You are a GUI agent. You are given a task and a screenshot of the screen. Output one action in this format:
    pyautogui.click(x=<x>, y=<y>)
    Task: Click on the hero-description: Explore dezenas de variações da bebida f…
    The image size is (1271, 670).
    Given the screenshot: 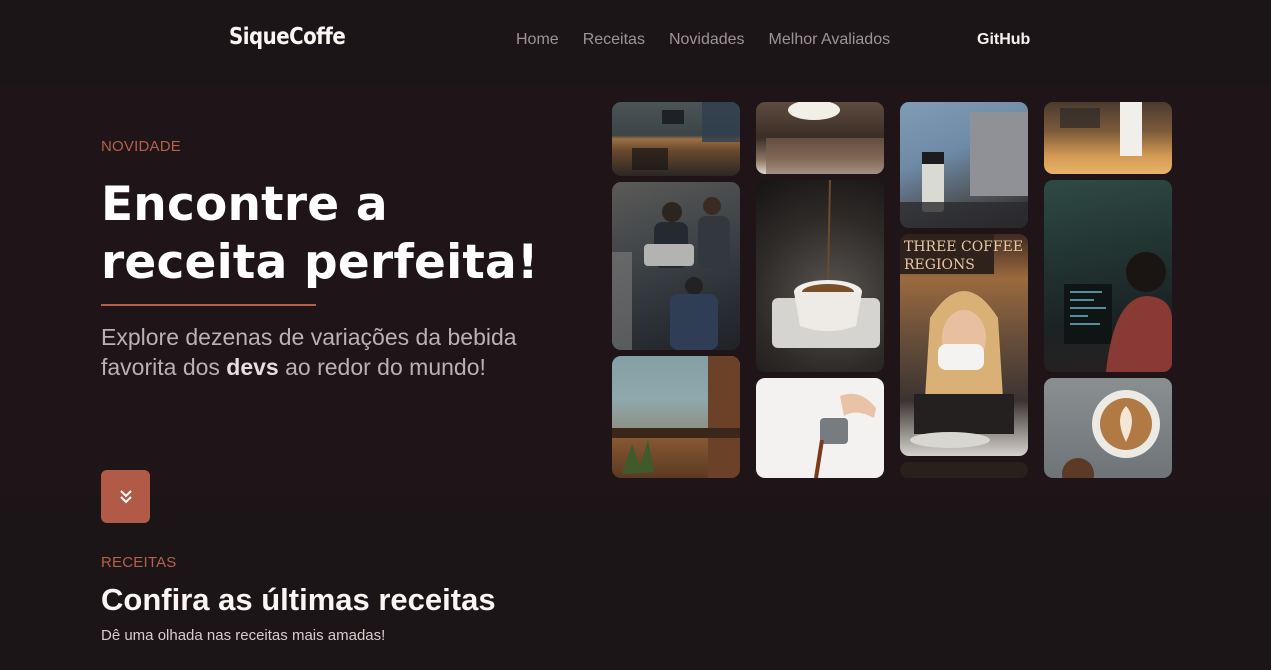 What is the action you would take?
    pyautogui.click(x=316, y=352)
    